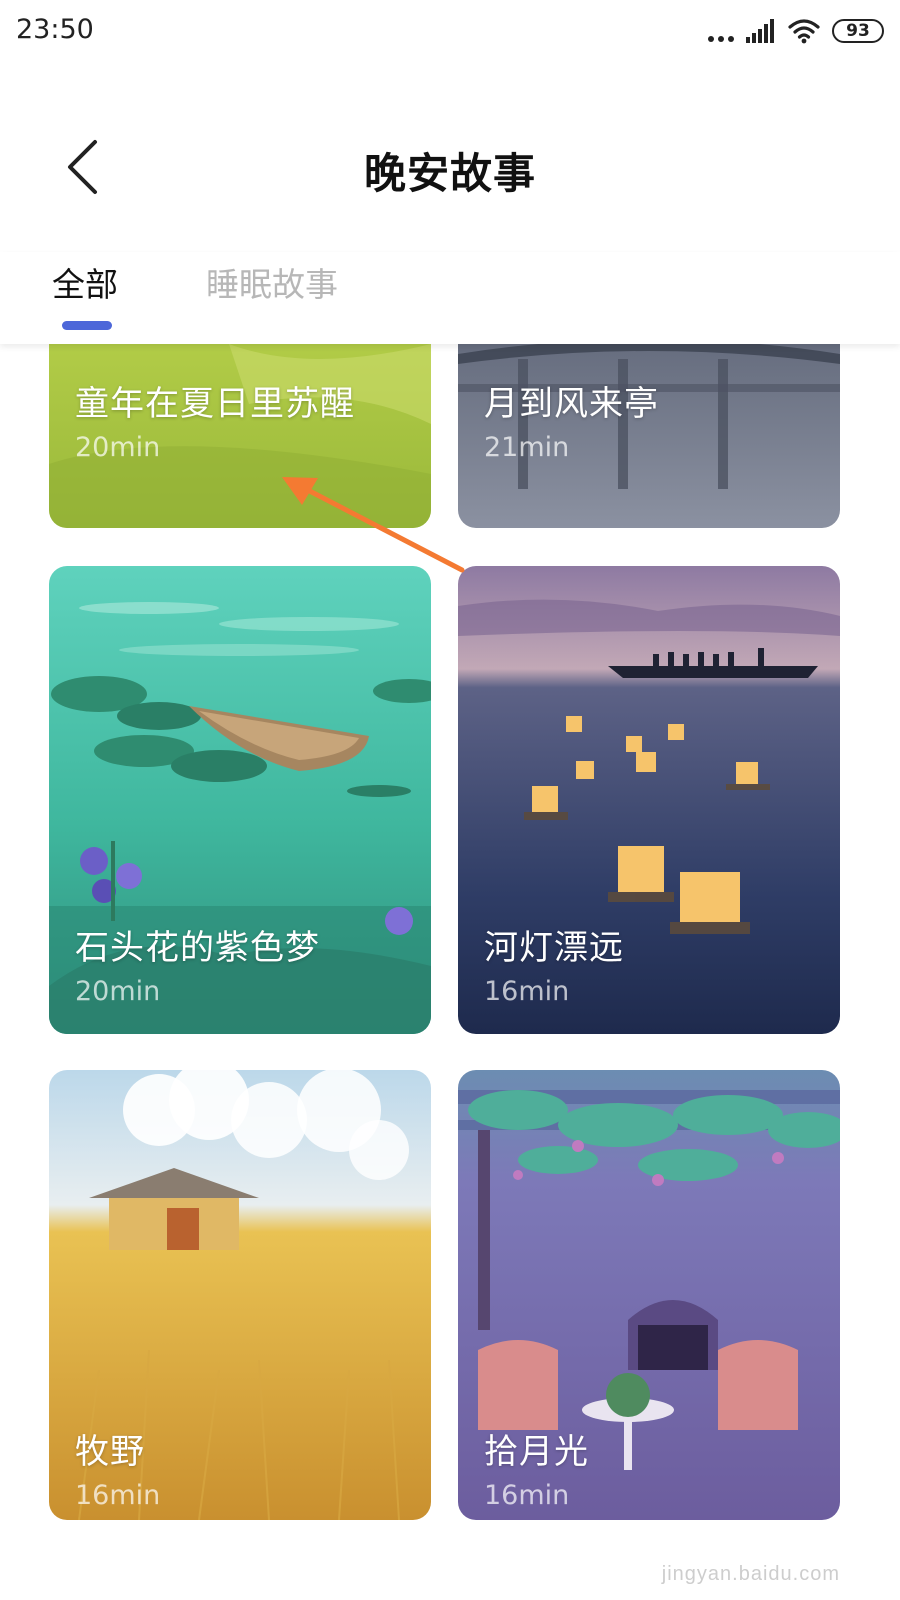 The image size is (900, 1600). Describe the element at coordinates (571, 404) in the screenshot. I see `story-title: 月到风来亭` at that location.